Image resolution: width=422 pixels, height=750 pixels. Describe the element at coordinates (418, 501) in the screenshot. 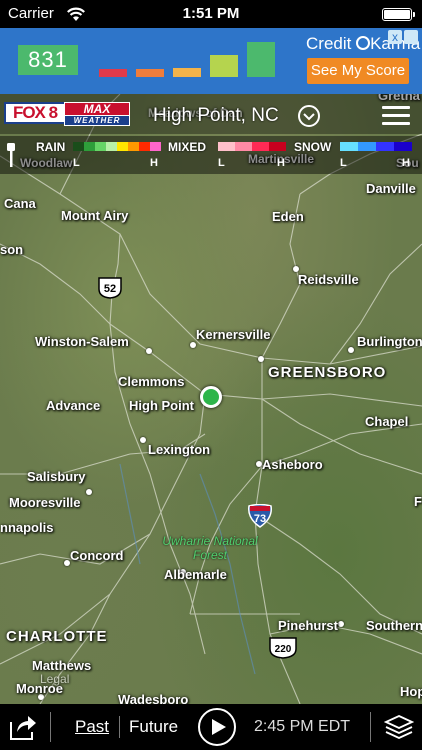

I see `city-f: F` at that location.